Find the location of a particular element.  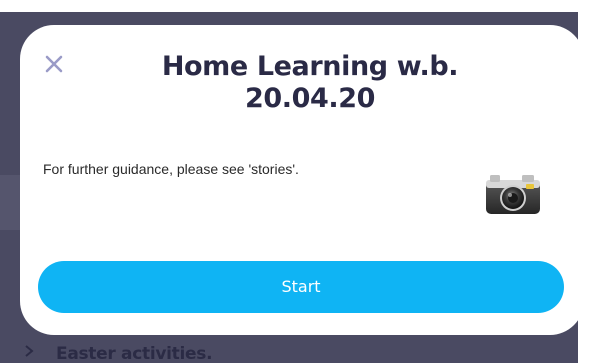

background-list-item: Easter activities. is located at coordinates (134, 354).